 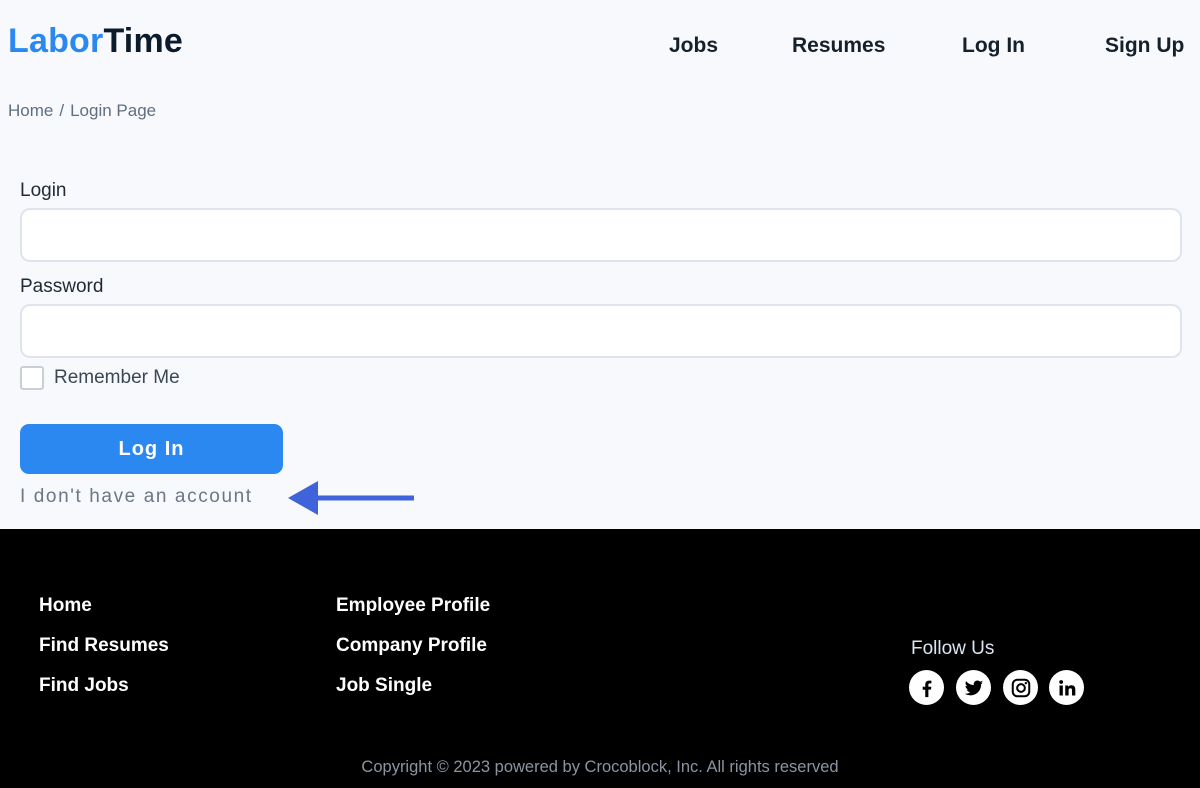 I want to click on breadcrumb: Home / Login Page, so click(x=82, y=111).